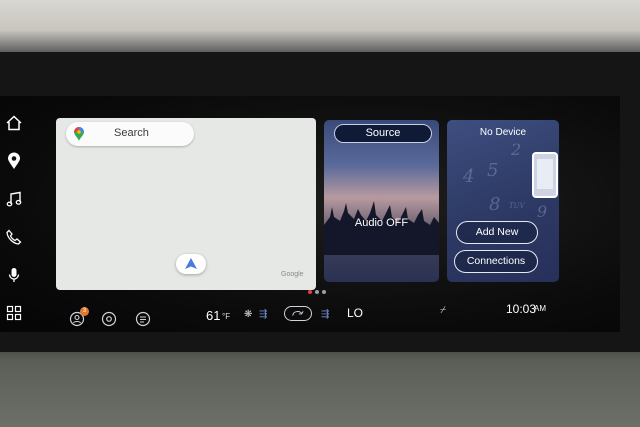  What do you see at coordinates (495, 204) in the screenshot?
I see `keypad-digit: 8` at bounding box center [495, 204].